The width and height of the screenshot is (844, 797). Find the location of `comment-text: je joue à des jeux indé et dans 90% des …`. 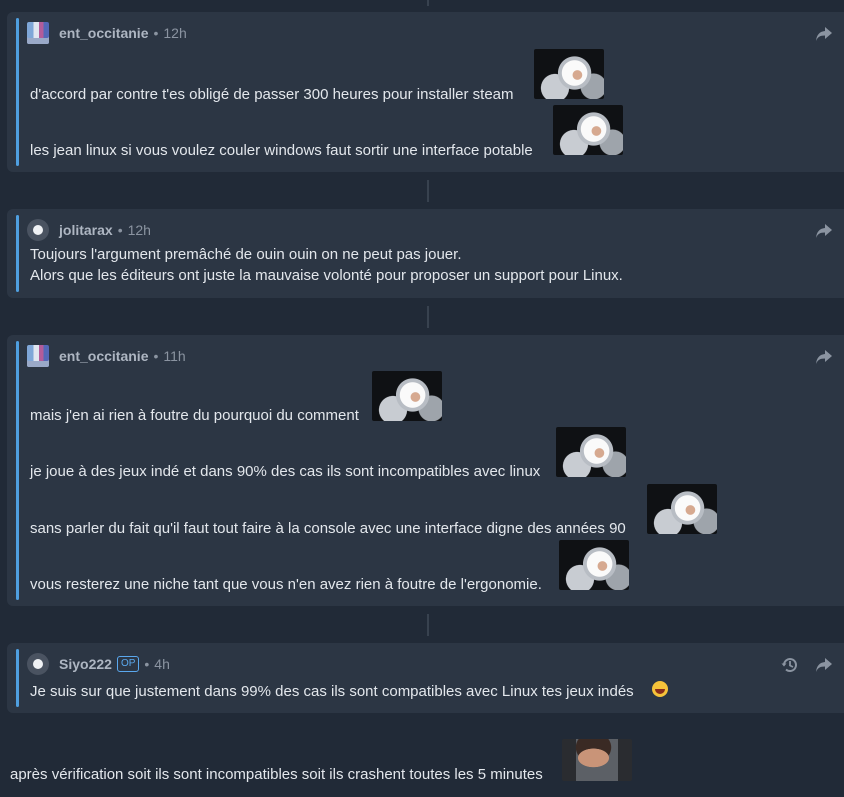

comment-text: je joue à des jeux indé et dans 90% des … is located at coordinates (285, 471).